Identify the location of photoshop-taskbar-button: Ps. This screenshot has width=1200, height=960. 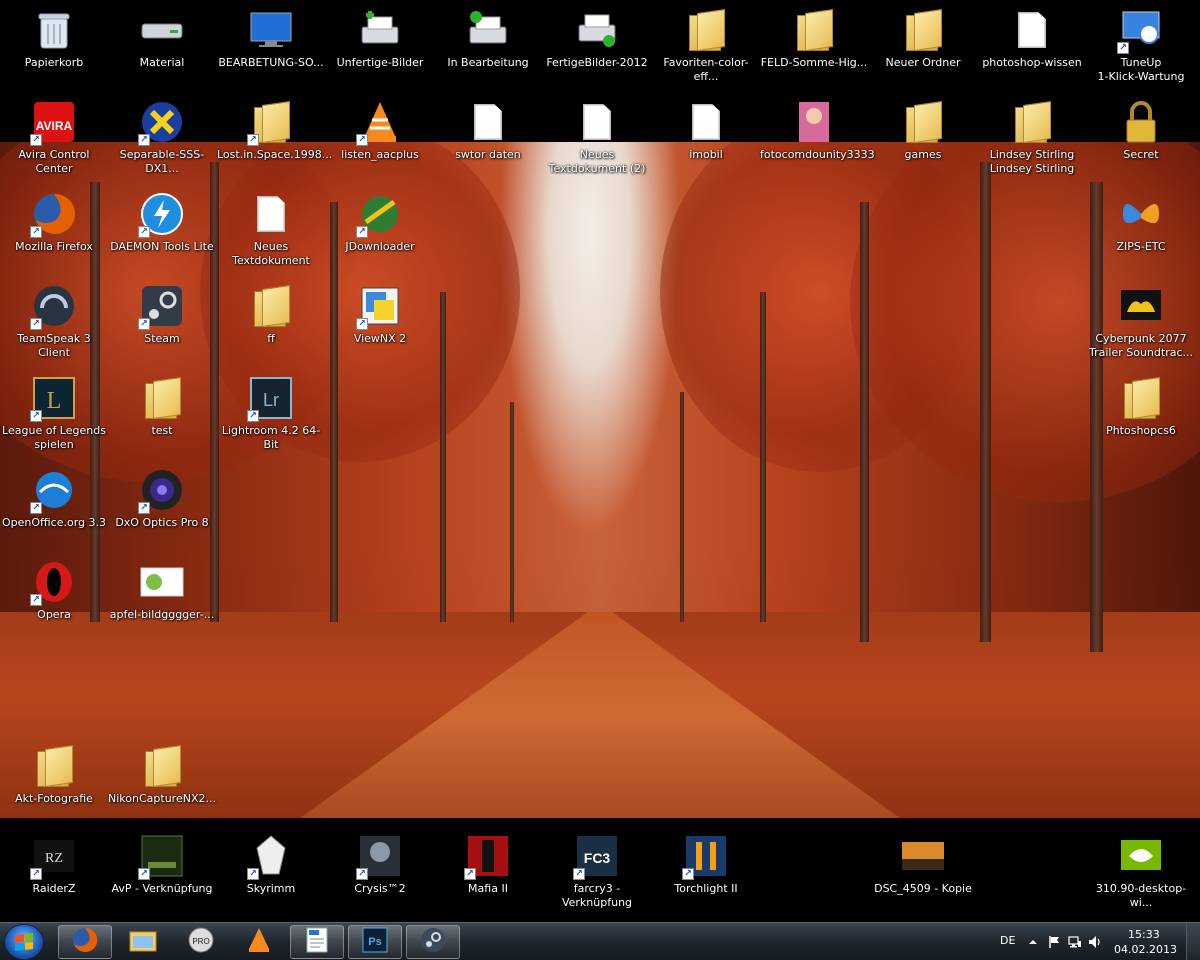
(375, 942).